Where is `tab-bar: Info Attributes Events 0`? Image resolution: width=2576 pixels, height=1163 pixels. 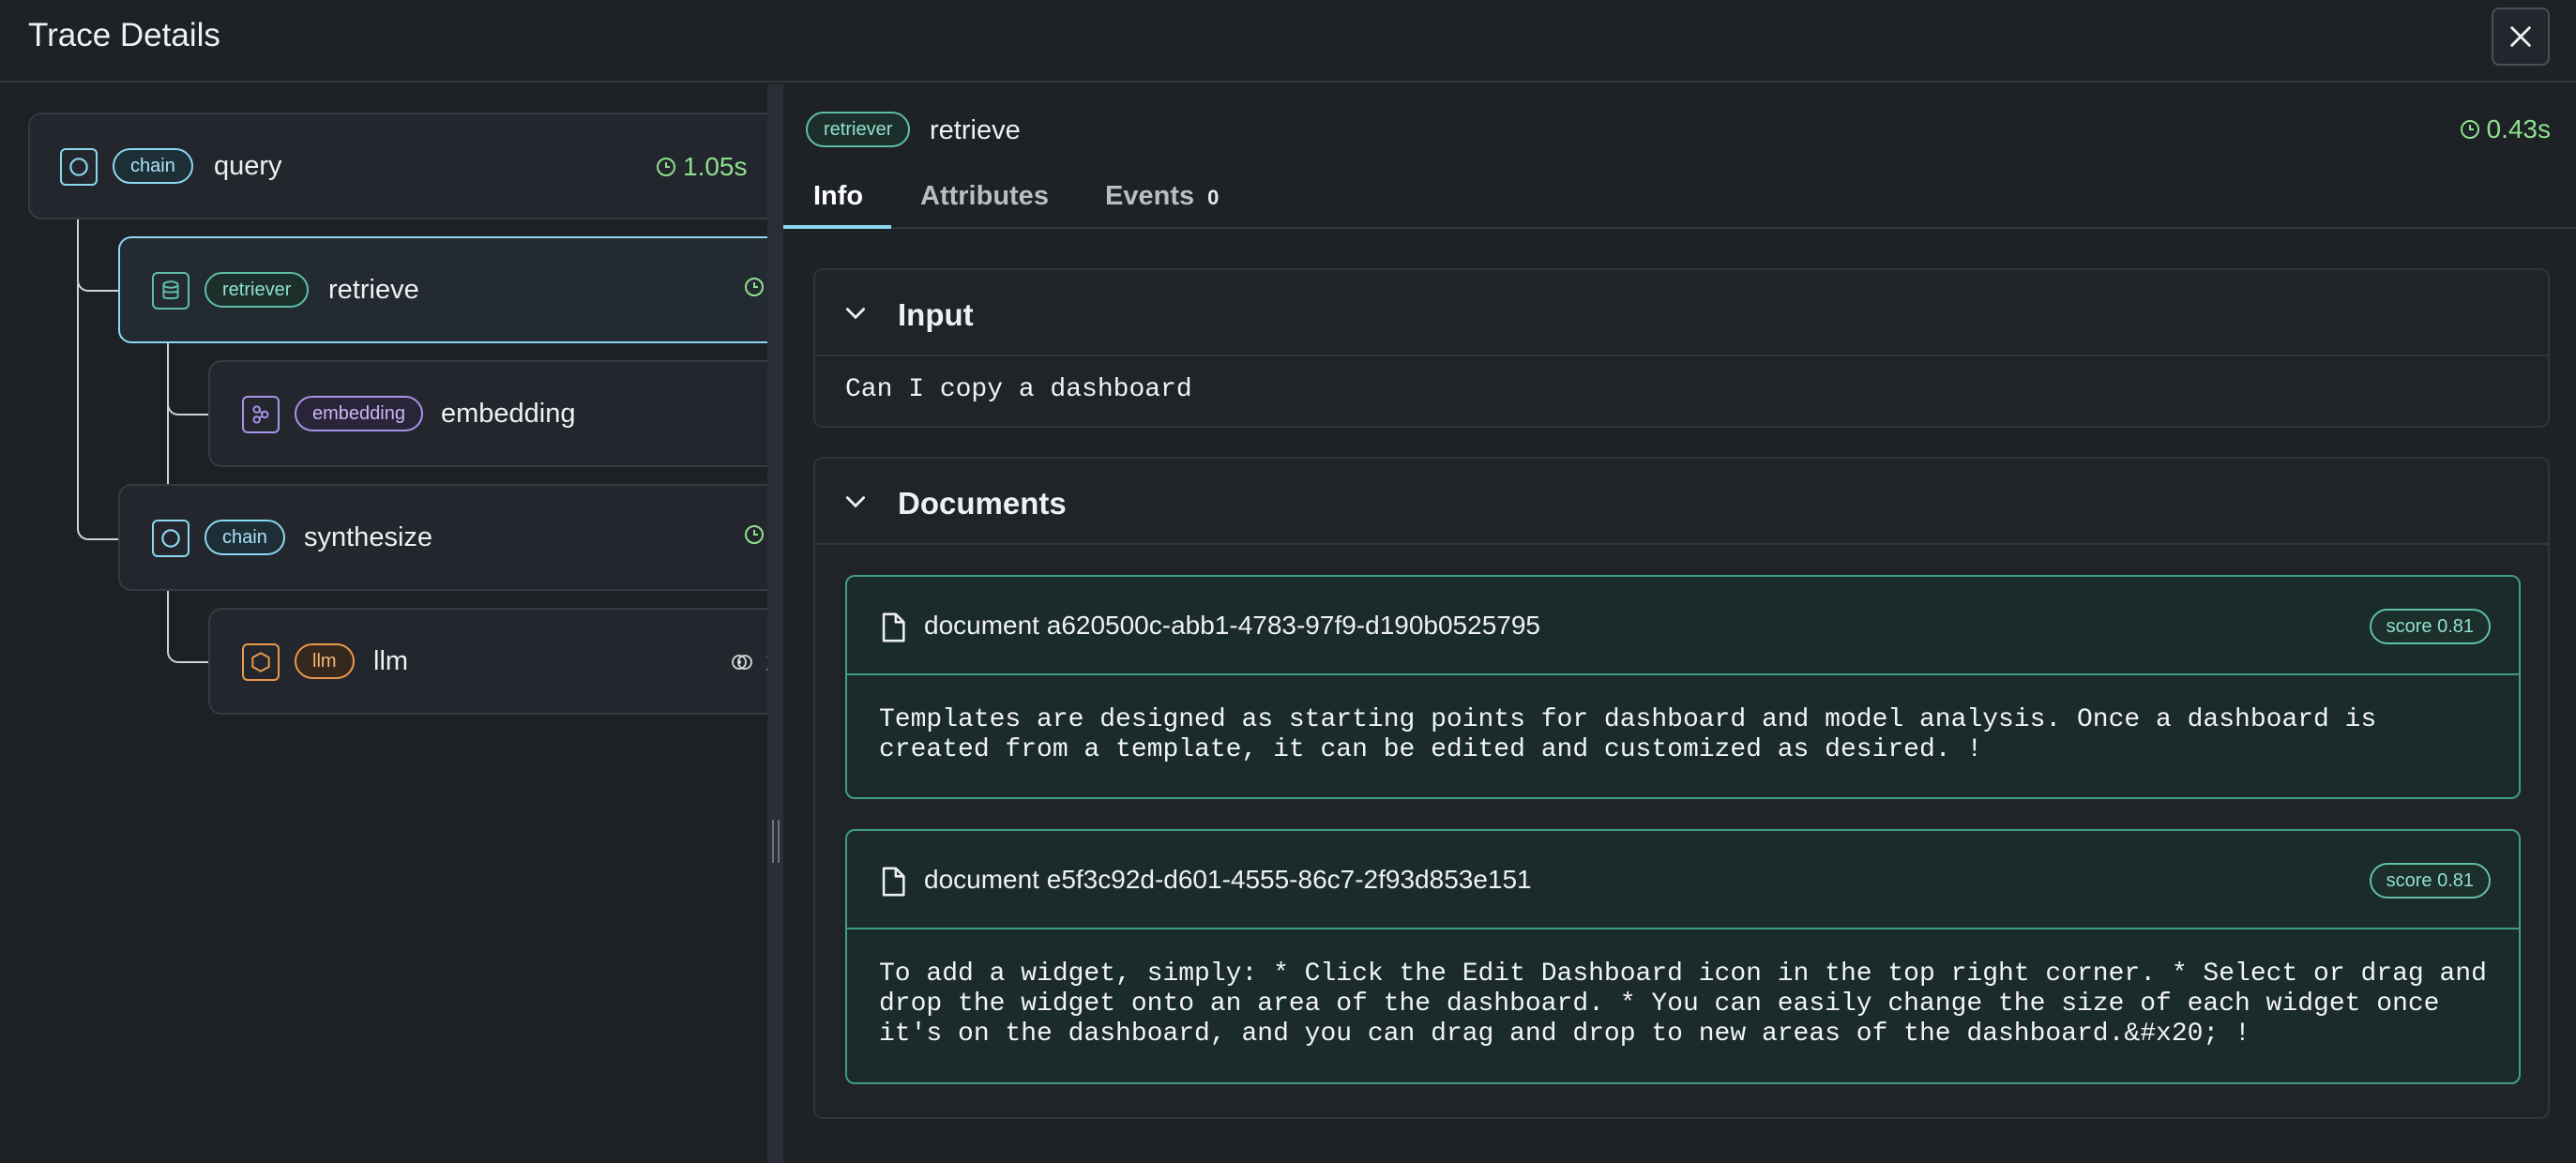
tab-bar: Info Attributes Events 0 is located at coordinates (1679, 202).